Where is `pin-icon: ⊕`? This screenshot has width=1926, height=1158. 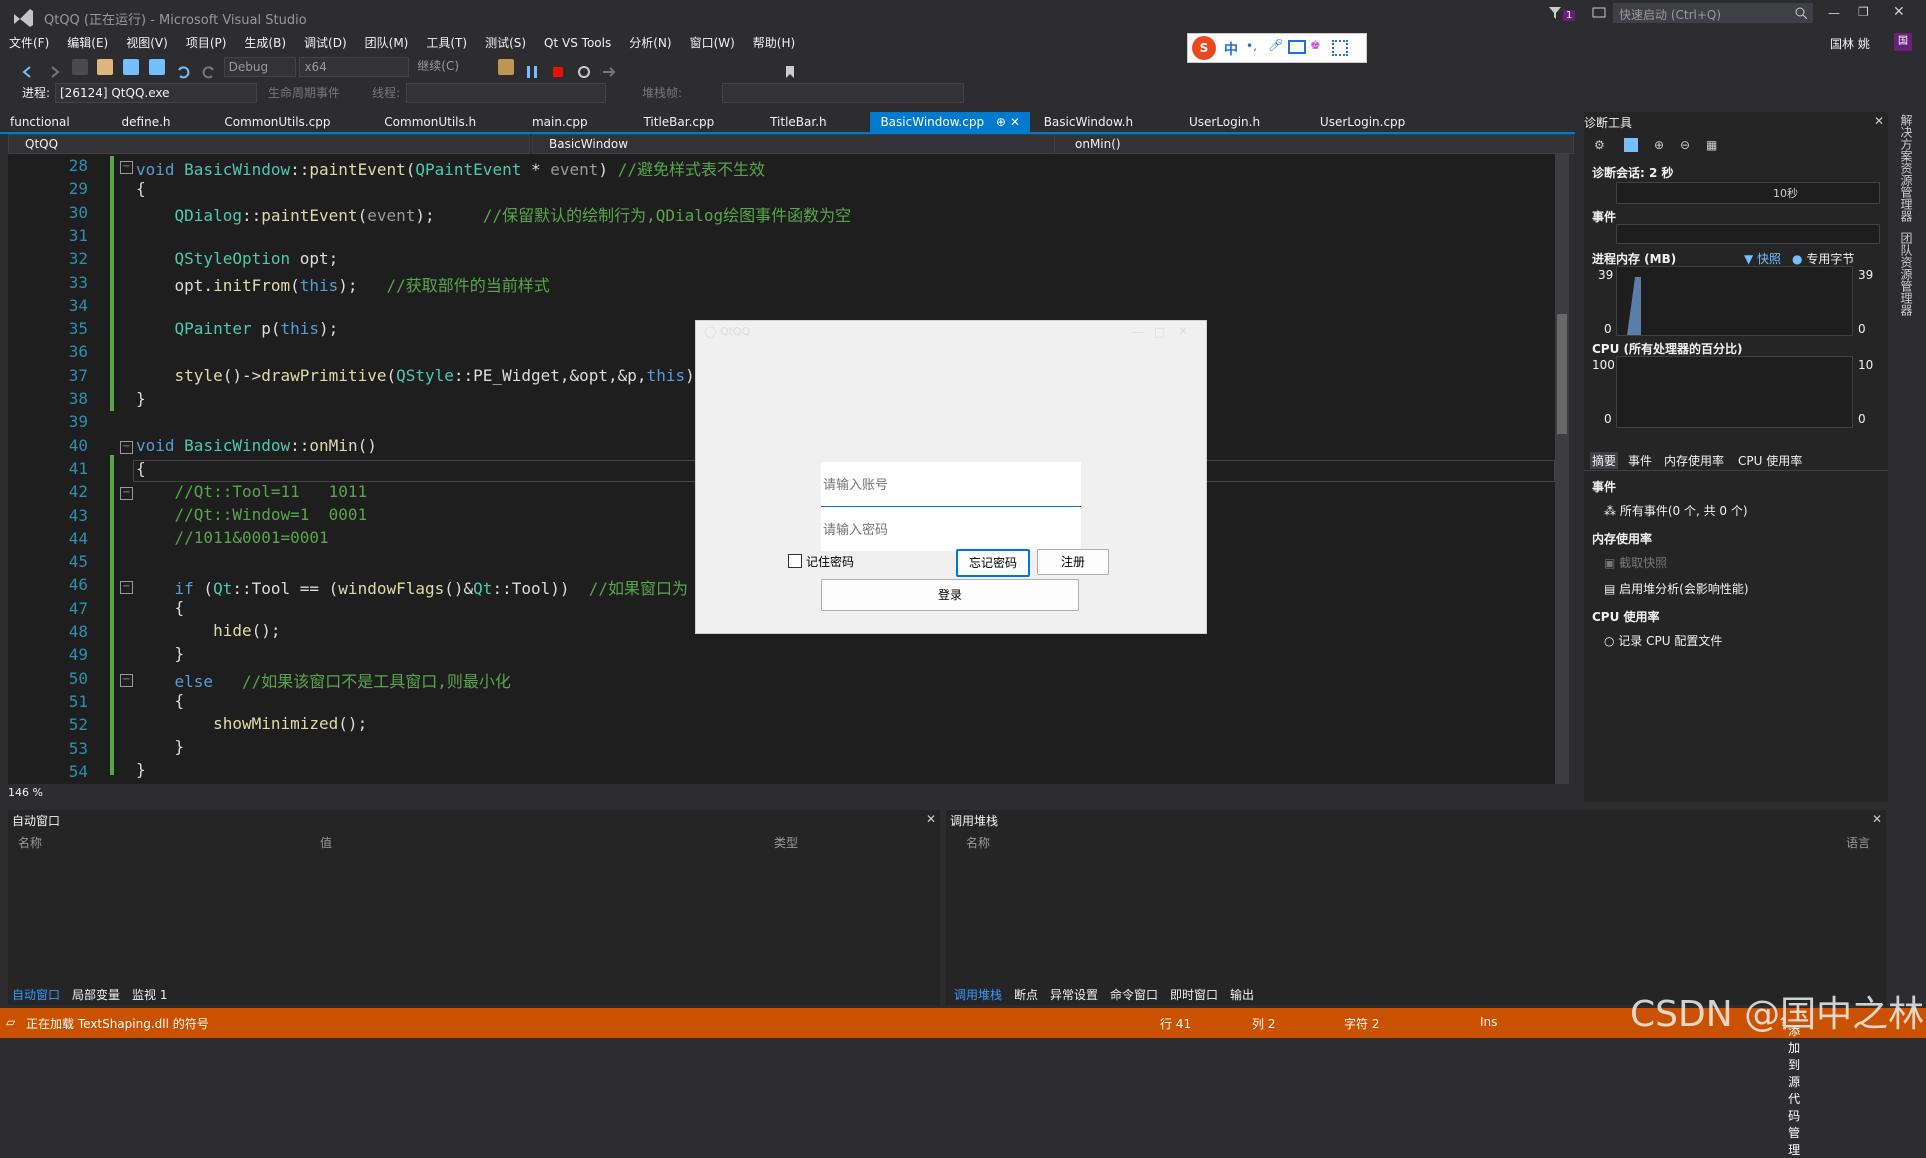
pin-icon: ⊕ is located at coordinates (1001, 122).